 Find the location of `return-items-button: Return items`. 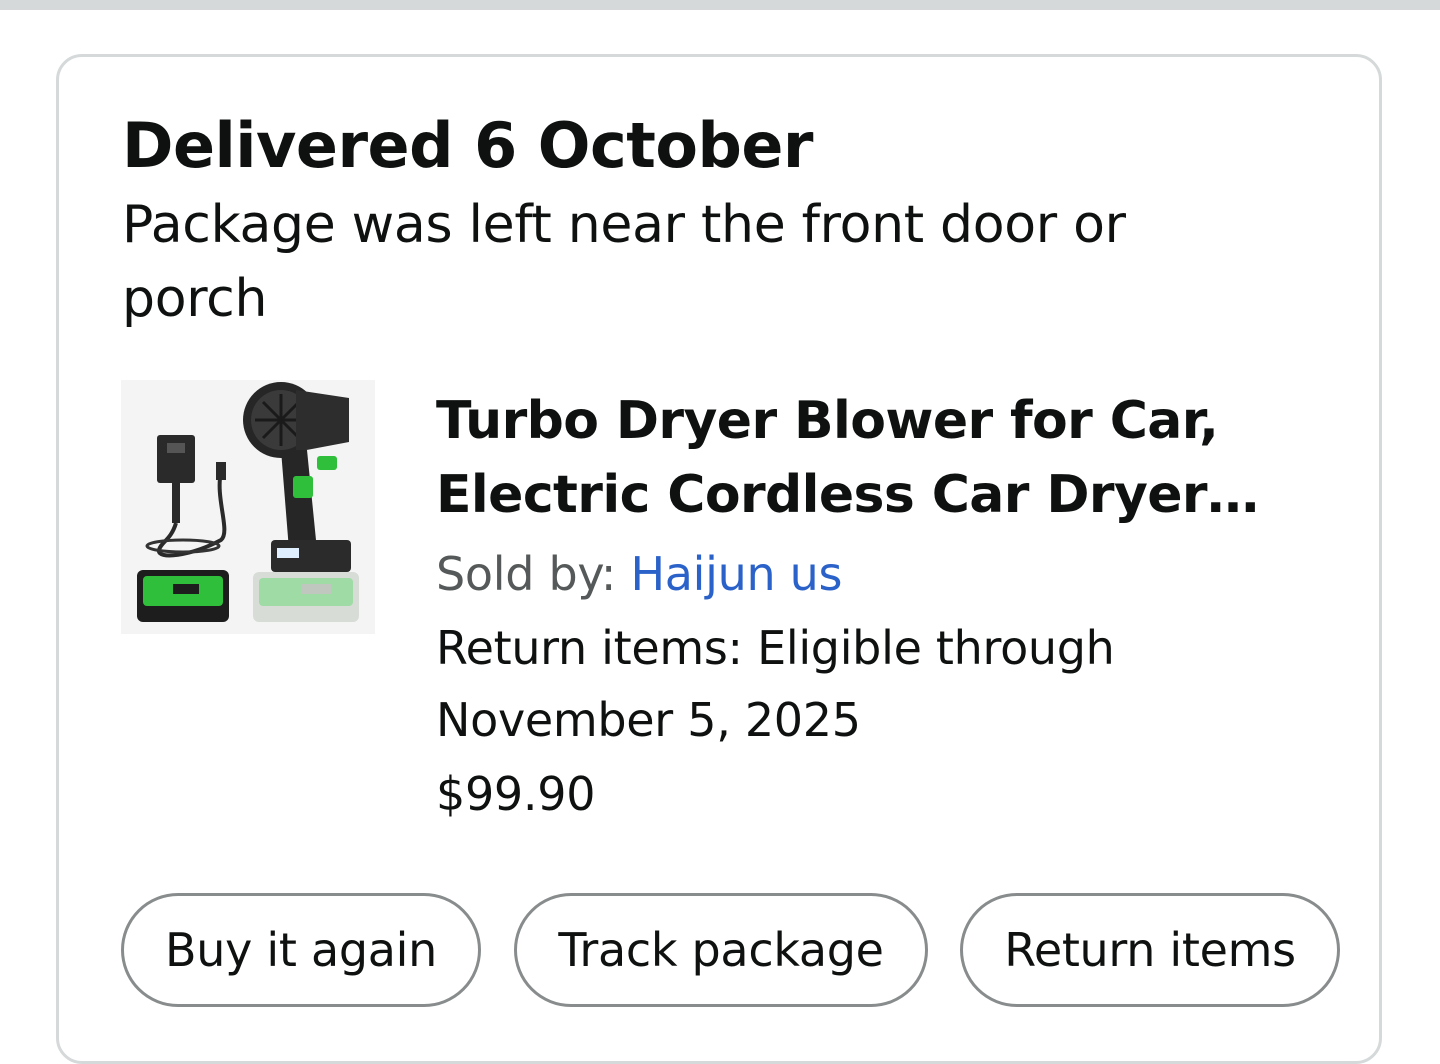

return-items-button: Return items is located at coordinates (1150, 950).